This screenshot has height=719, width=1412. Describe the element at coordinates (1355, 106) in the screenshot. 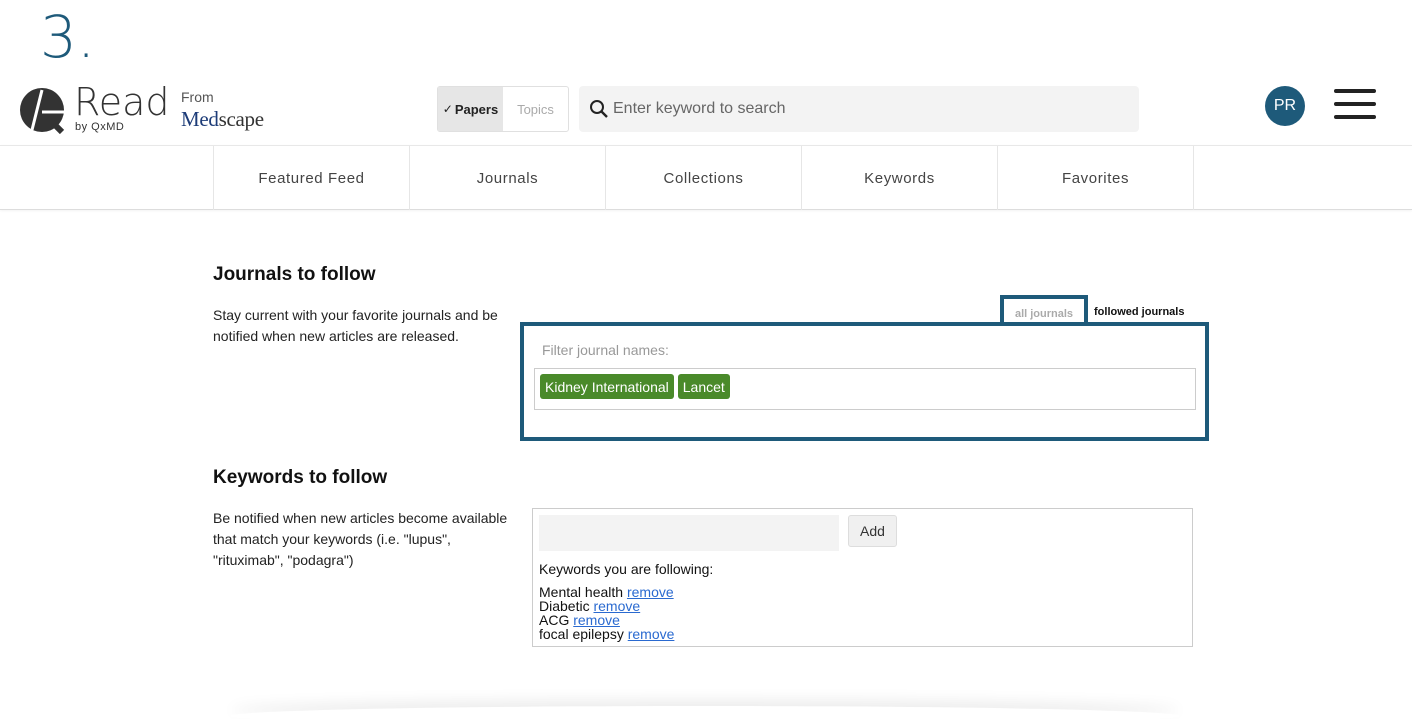

I see `hamburger-menu-icon` at that location.